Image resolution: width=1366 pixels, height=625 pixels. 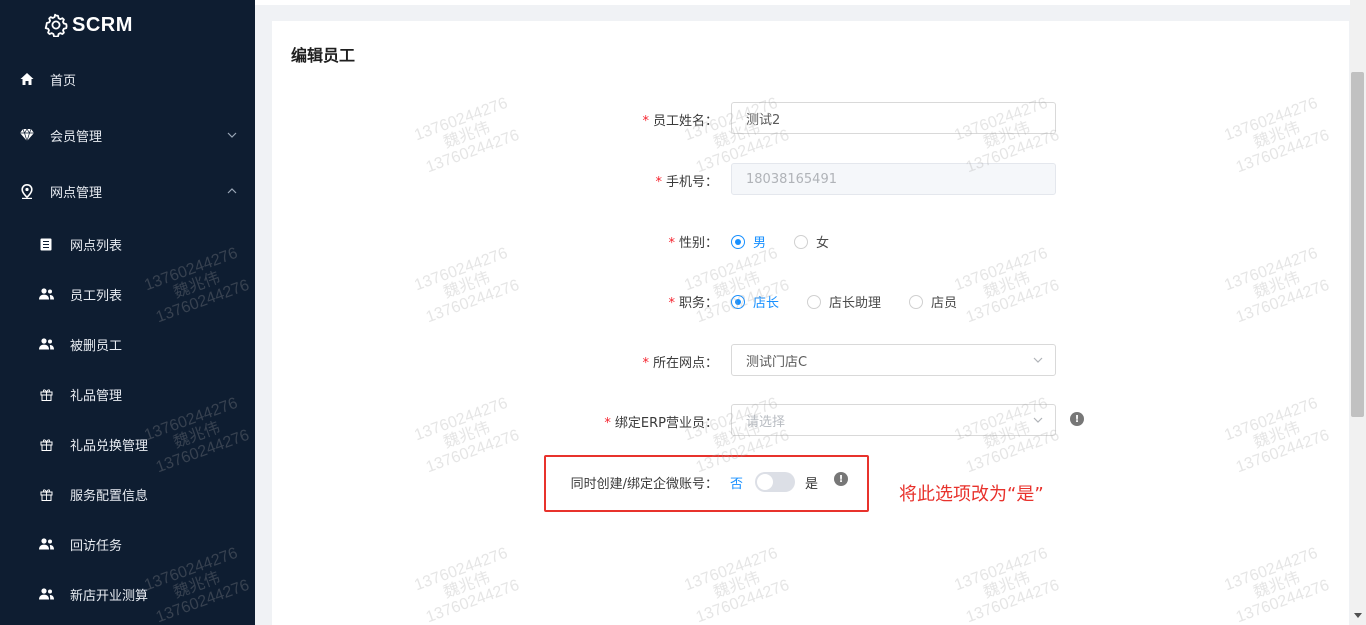 I want to click on sidebar-item-label: 礼品兑换管理, so click(x=109, y=446).